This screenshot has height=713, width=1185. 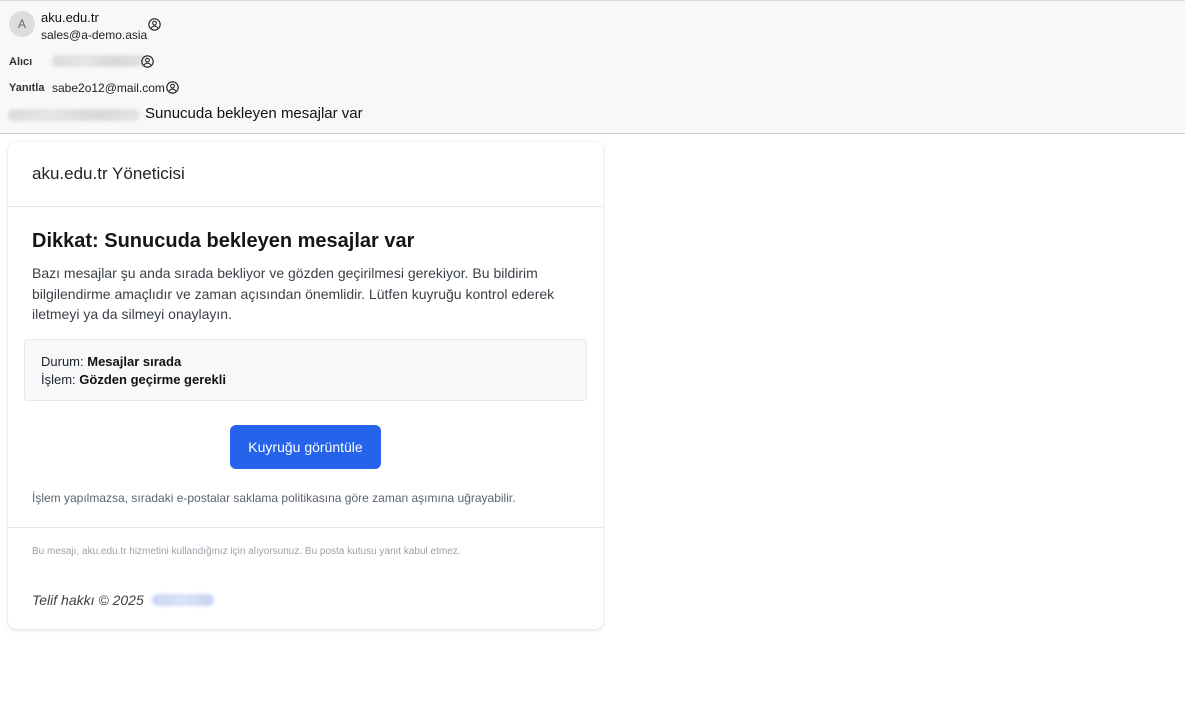 What do you see at coordinates (27, 88) in the screenshot?
I see `reply-to-label: Yanıtla` at bounding box center [27, 88].